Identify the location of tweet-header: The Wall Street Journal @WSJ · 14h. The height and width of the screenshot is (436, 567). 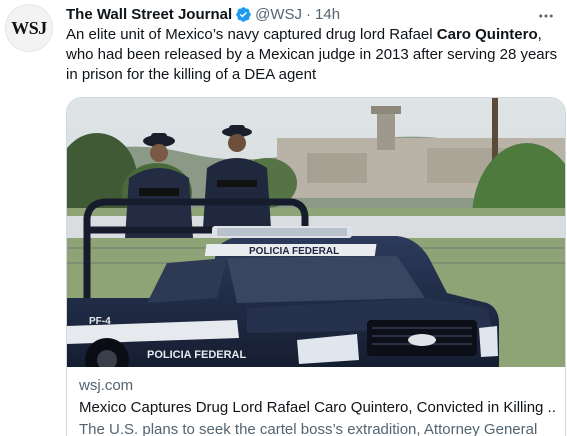
(203, 14).